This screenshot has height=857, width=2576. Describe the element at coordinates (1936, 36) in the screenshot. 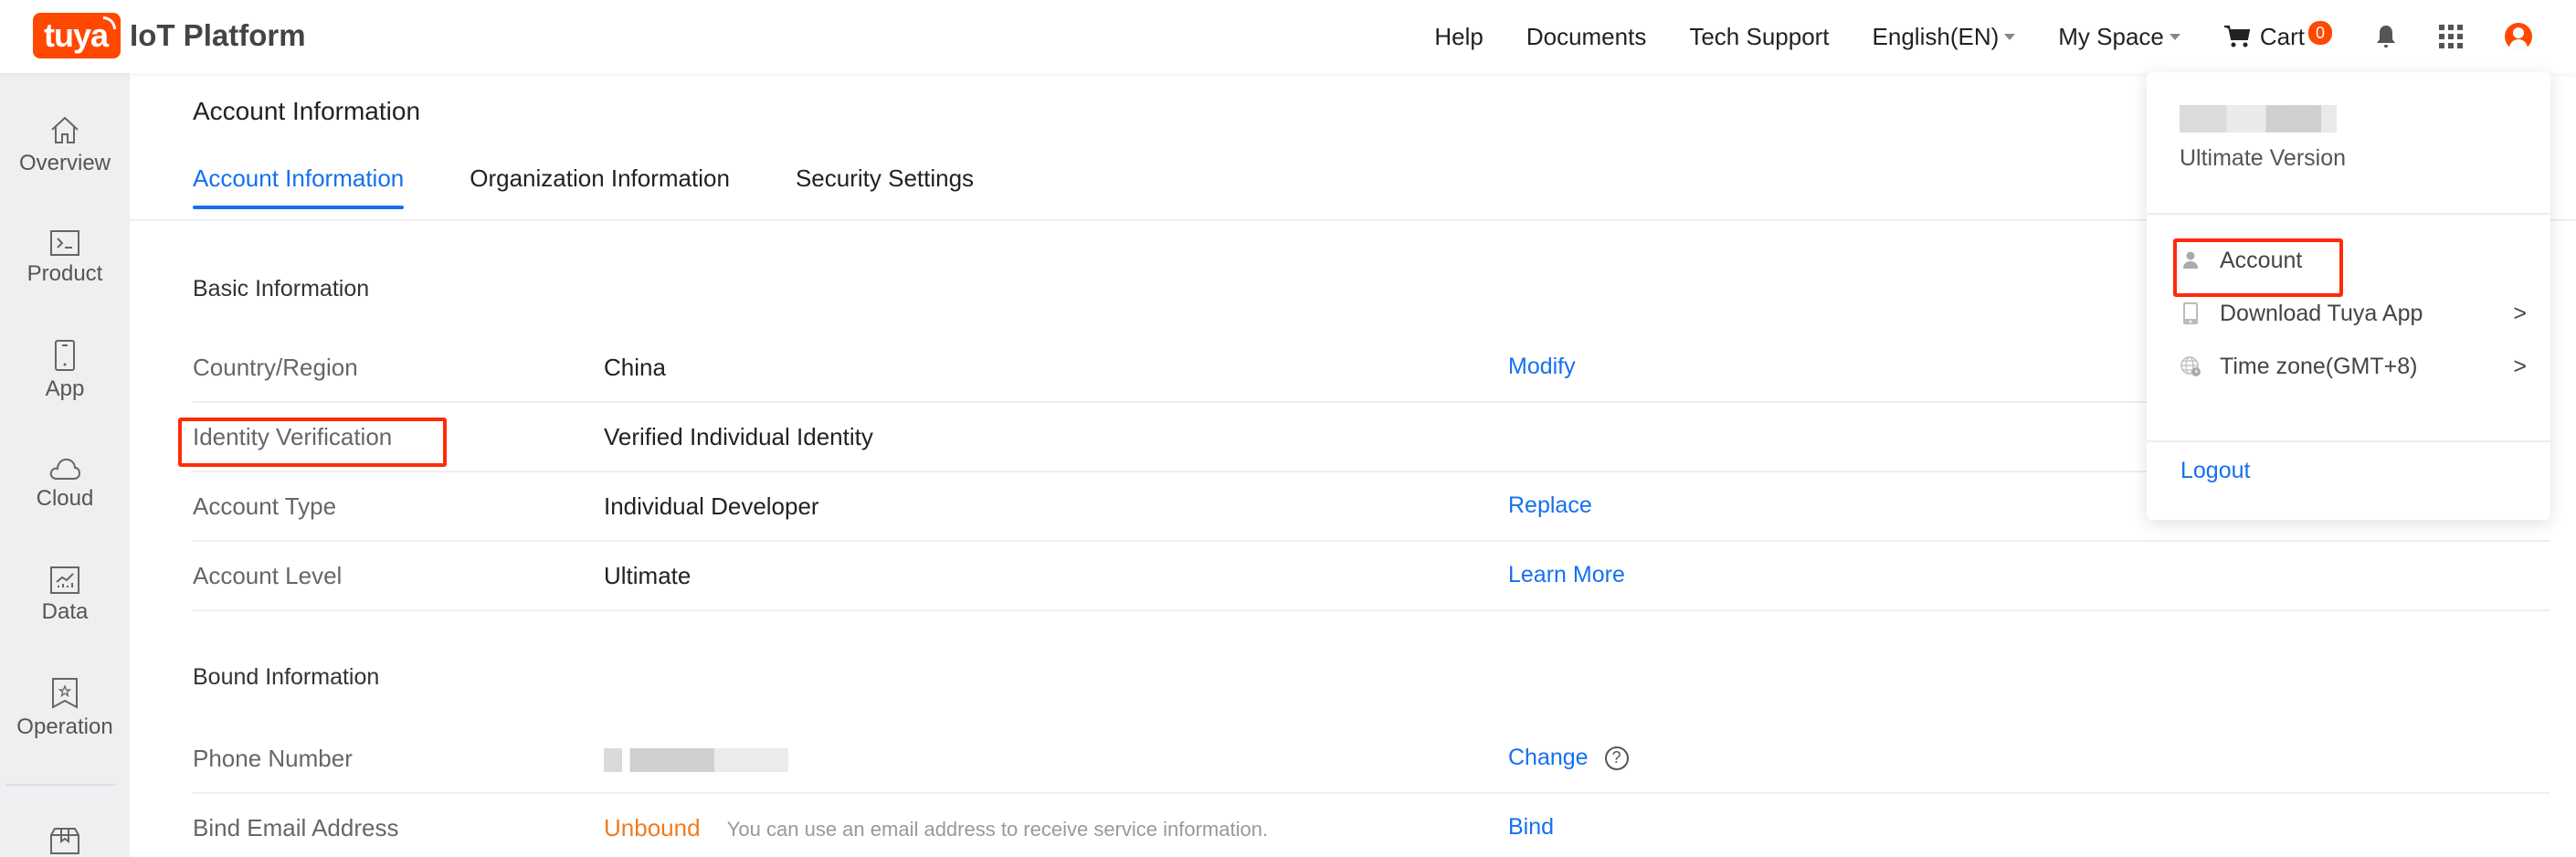

I see `language-label: English(EN)` at that location.